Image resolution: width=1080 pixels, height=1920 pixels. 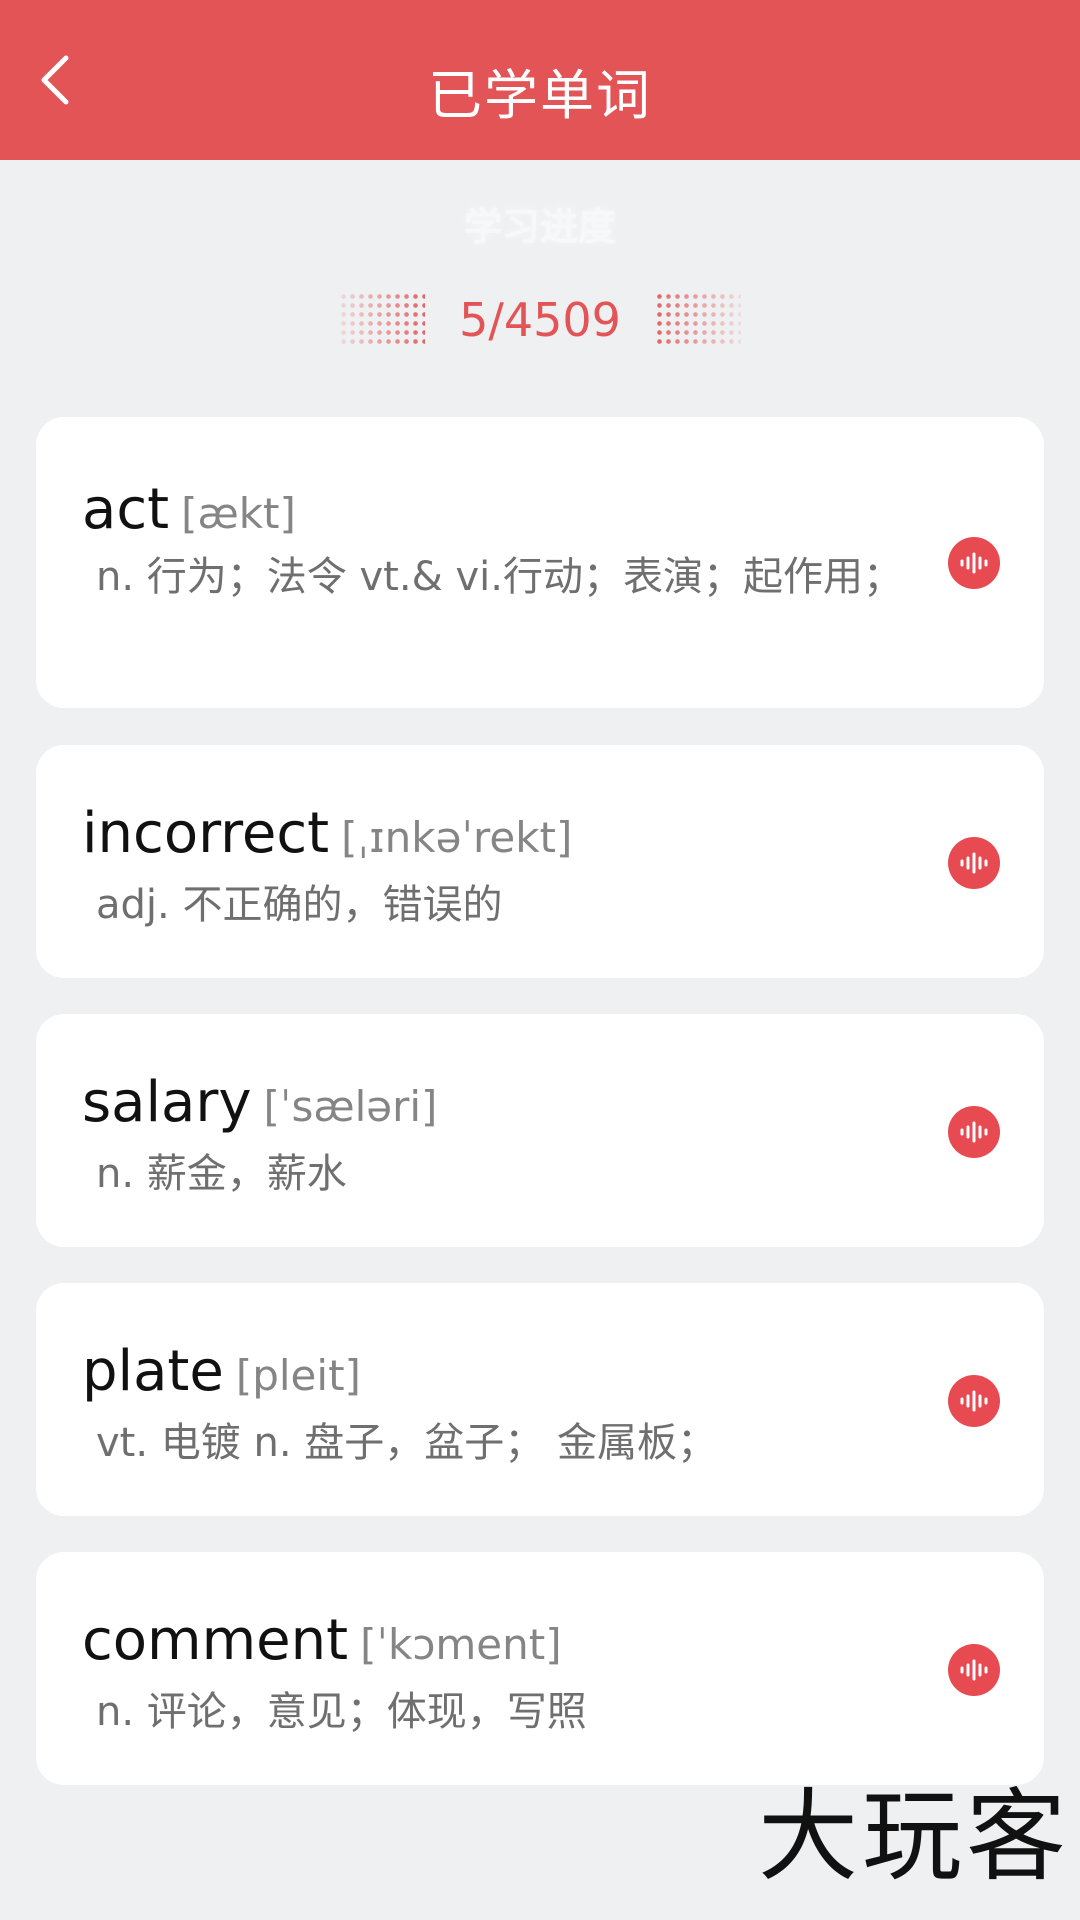 What do you see at coordinates (126, 509) in the screenshot?
I see `word-text: act` at bounding box center [126, 509].